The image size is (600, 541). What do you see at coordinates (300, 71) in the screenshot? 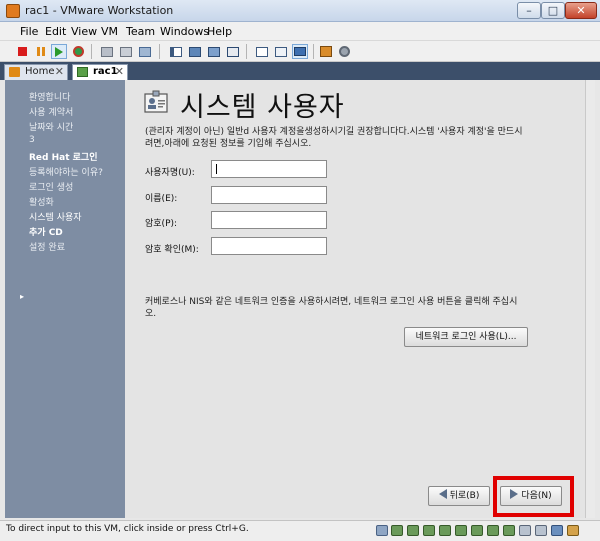
I see `tab-strip: Home ✕ rac1 ✕` at bounding box center [300, 71].